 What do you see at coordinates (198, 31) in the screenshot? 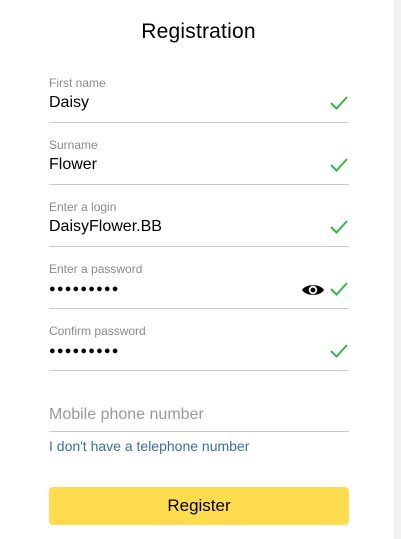
I see `page-title: Registration` at bounding box center [198, 31].